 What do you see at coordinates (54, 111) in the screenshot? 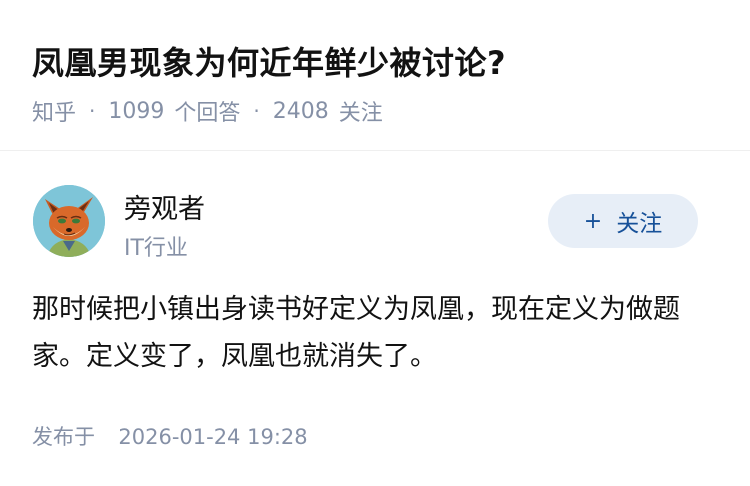
I see `source-label: 知乎` at bounding box center [54, 111].